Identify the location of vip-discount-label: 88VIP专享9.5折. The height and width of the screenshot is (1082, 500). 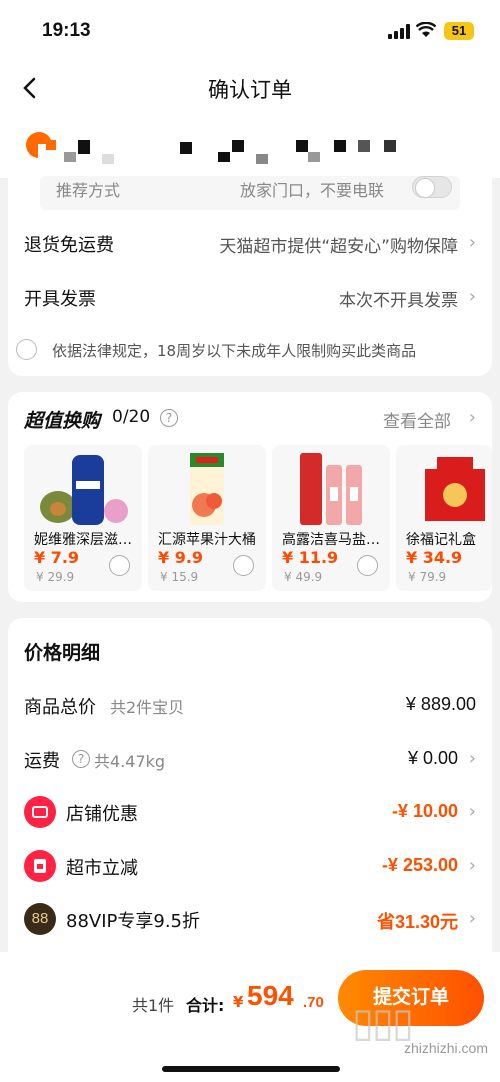
(133, 921).